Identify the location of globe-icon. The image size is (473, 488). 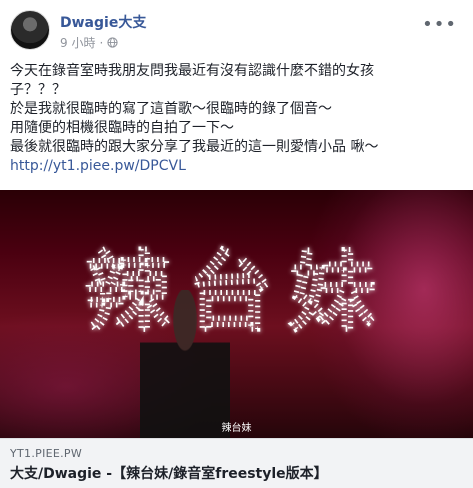
(112, 42).